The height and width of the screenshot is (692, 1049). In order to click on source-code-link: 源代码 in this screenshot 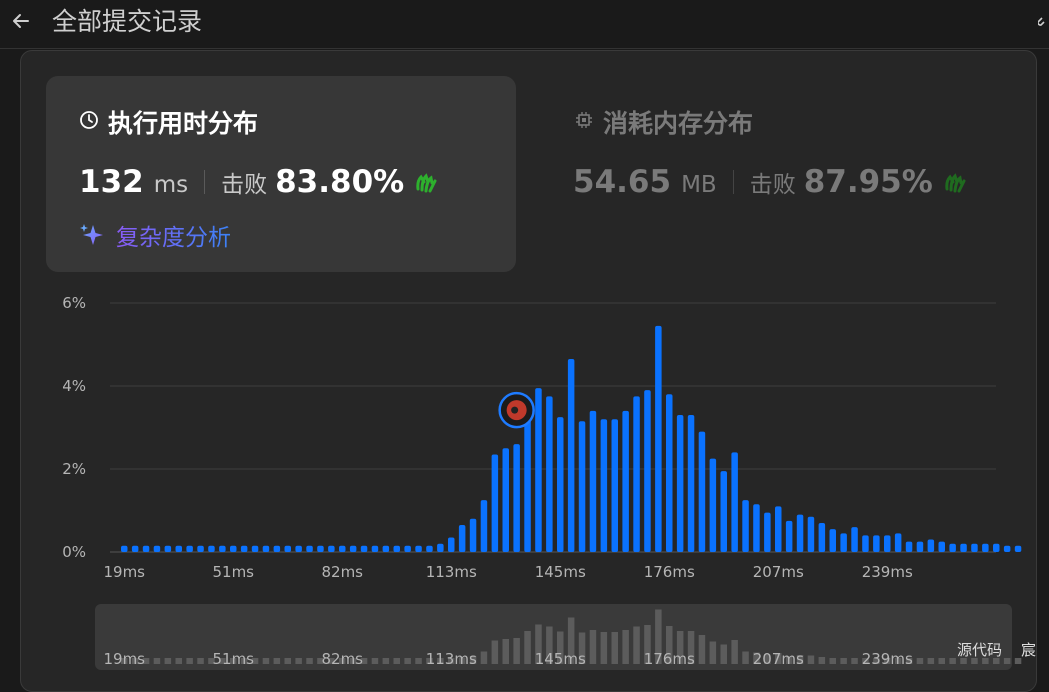, I will do `click(979, 649)`.